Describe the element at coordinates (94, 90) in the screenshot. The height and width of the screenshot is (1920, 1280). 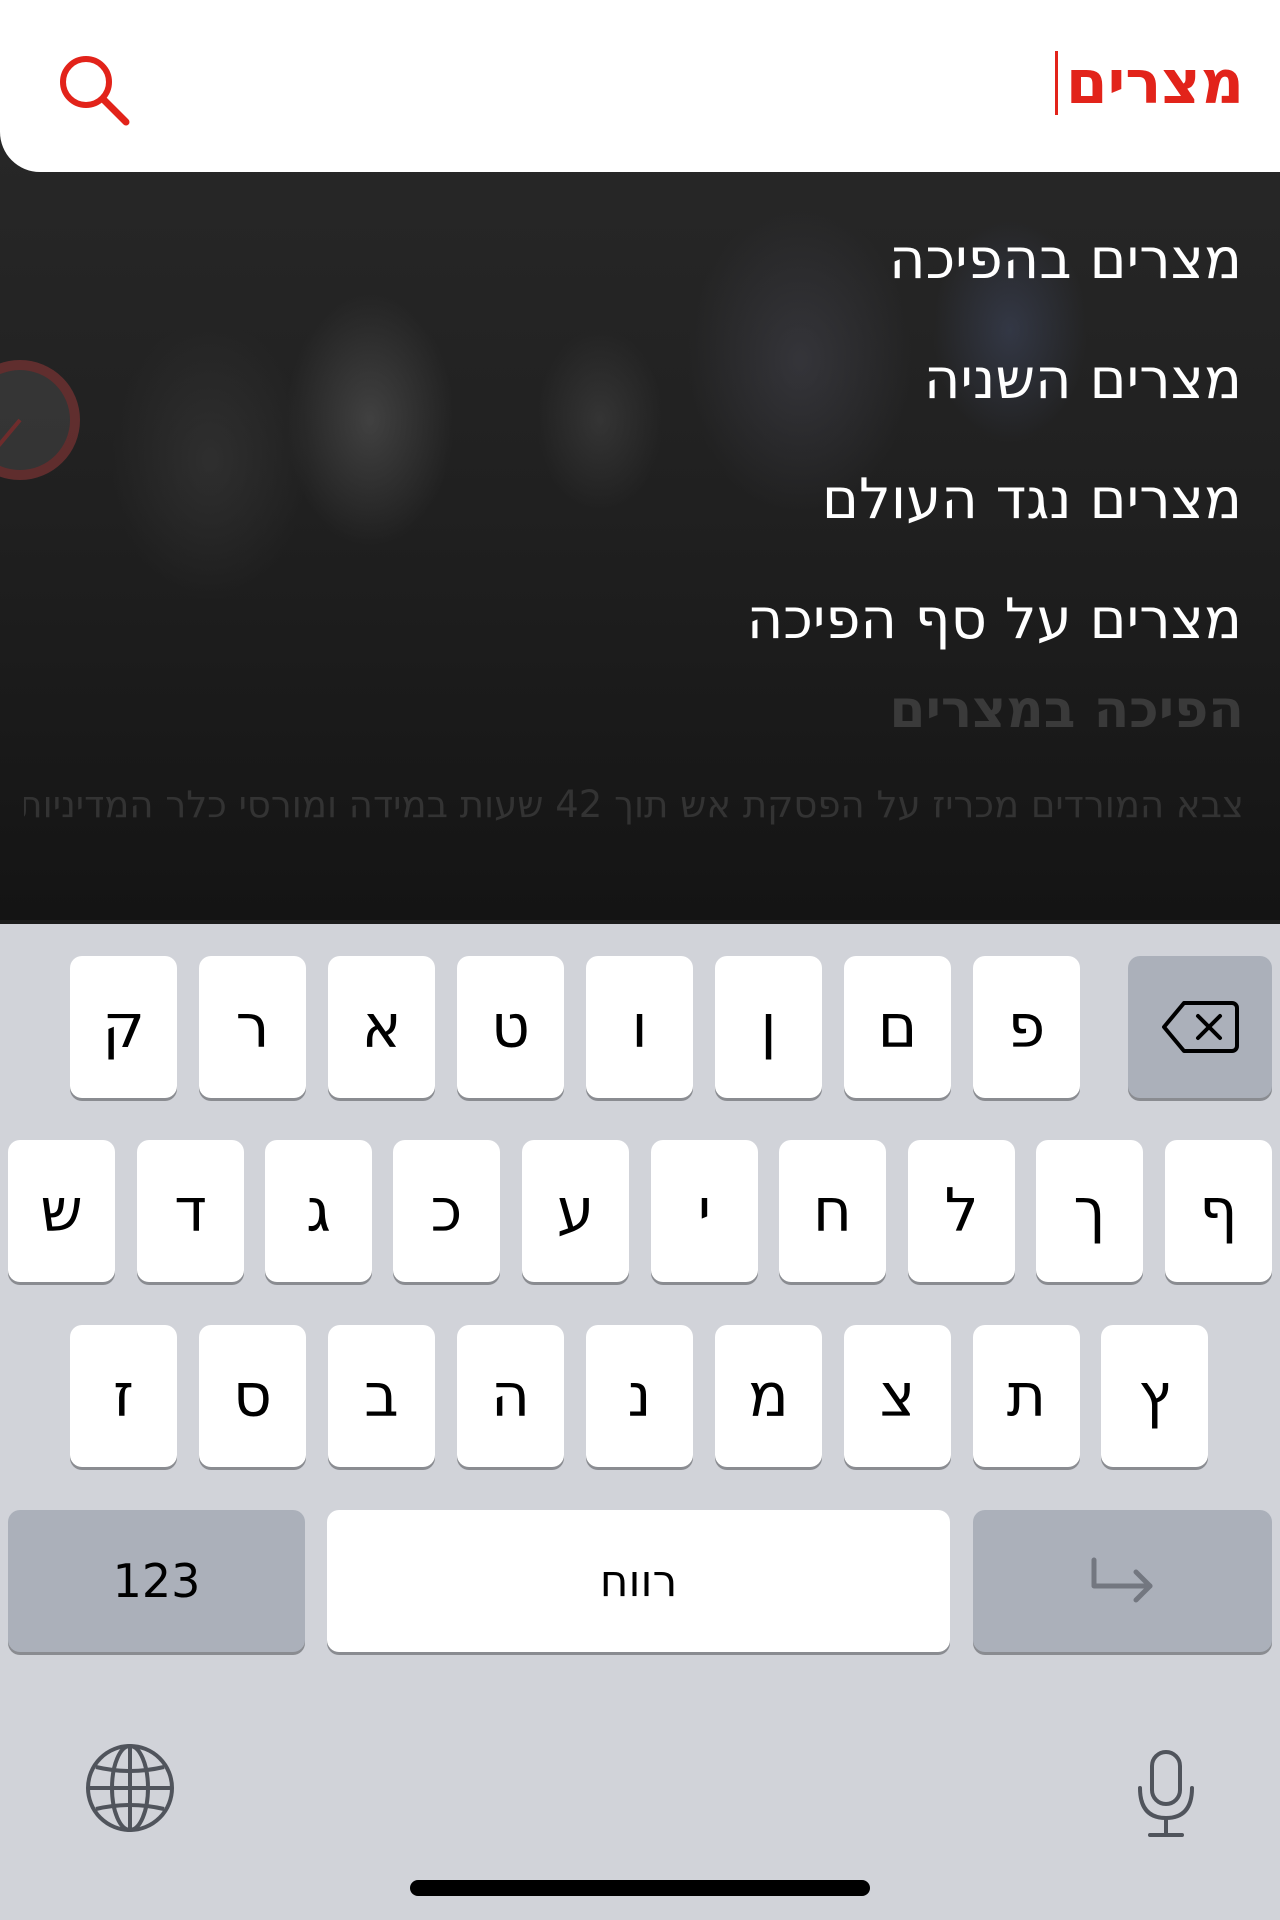
I see `search-icon` at that location.